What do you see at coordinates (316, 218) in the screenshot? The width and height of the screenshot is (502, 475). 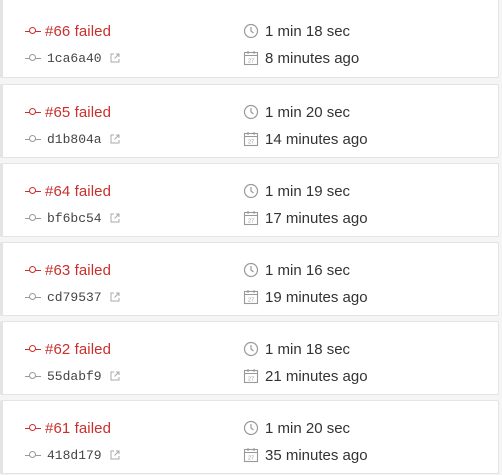 I see `build-finished-time: 17 minutes ago` at bounding box center [316, 218].